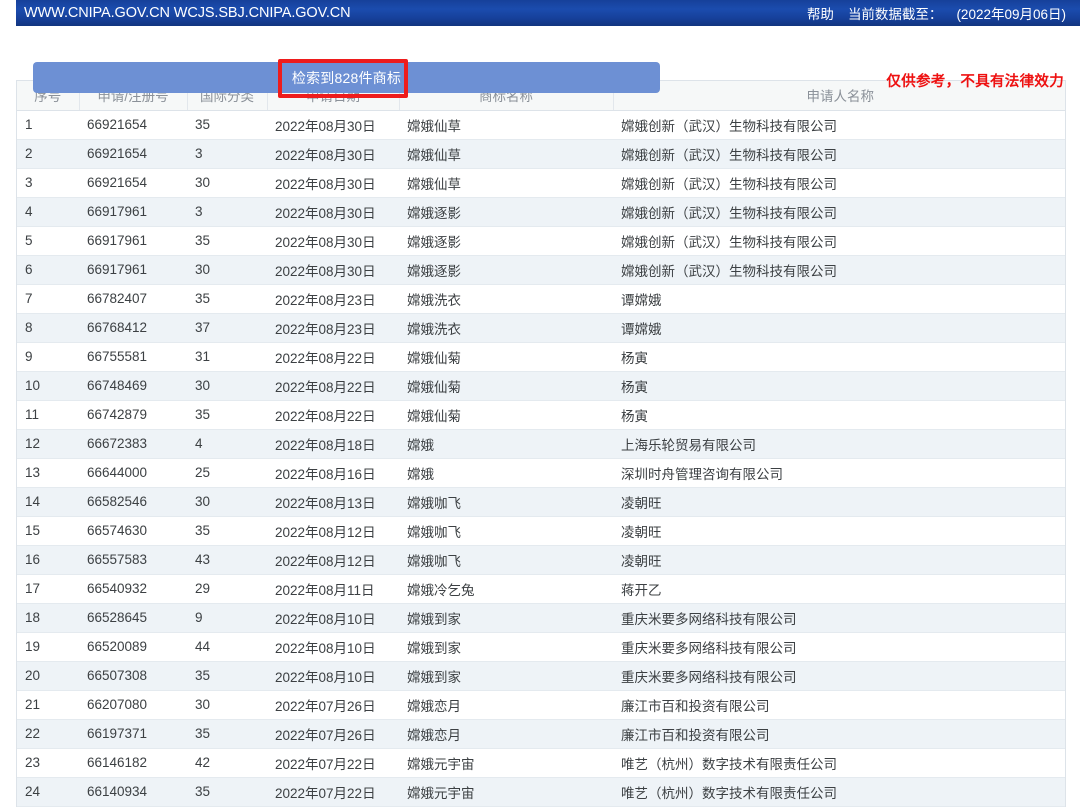 This screenshot has width=1080, height=809. I want to click on help-link: 帮助, so click(820, 13).